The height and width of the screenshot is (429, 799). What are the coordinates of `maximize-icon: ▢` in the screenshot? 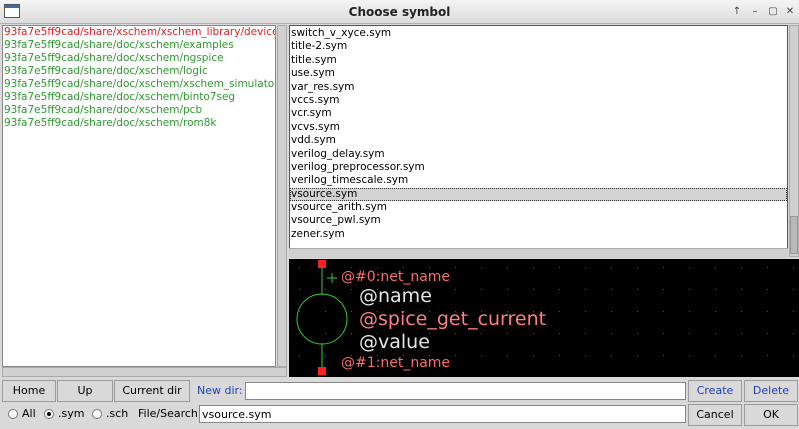 It's located at (773, 12).